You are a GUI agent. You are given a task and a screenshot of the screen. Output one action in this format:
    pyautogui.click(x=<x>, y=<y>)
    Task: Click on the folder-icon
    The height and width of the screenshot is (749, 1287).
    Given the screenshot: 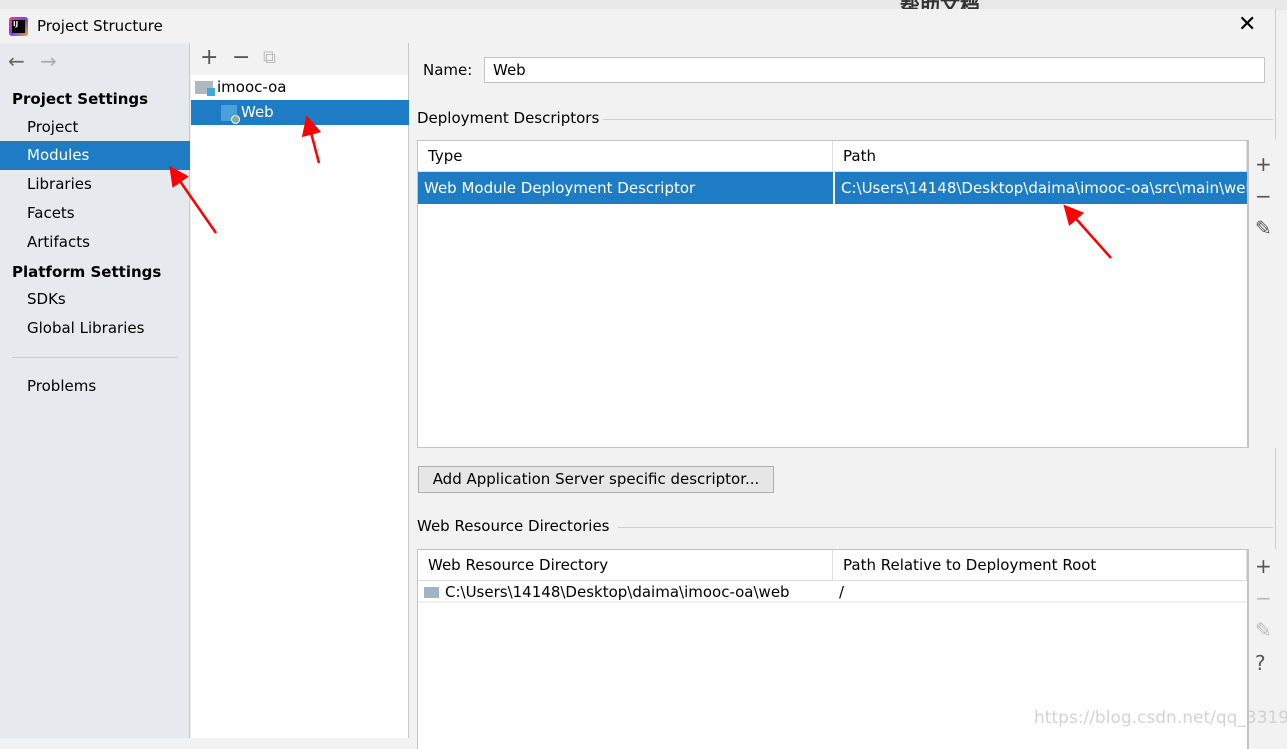 What is the action you would take?
    pyautogui.click(x=431, y=592)
    